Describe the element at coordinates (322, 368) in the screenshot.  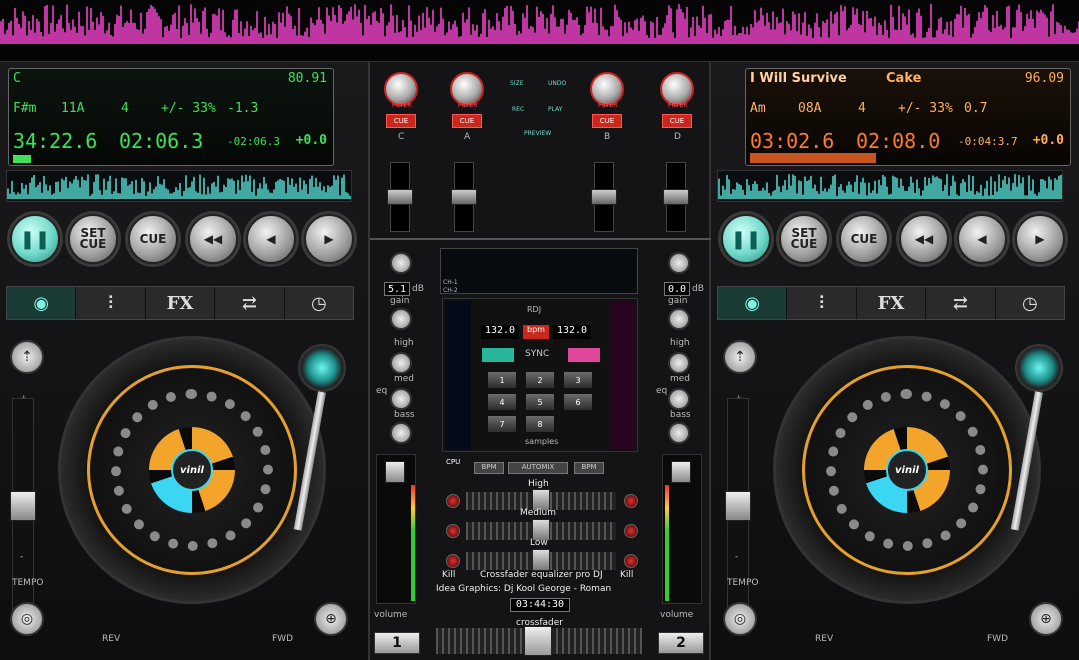
I see `deck-a-tonearm-pivot` at that location.